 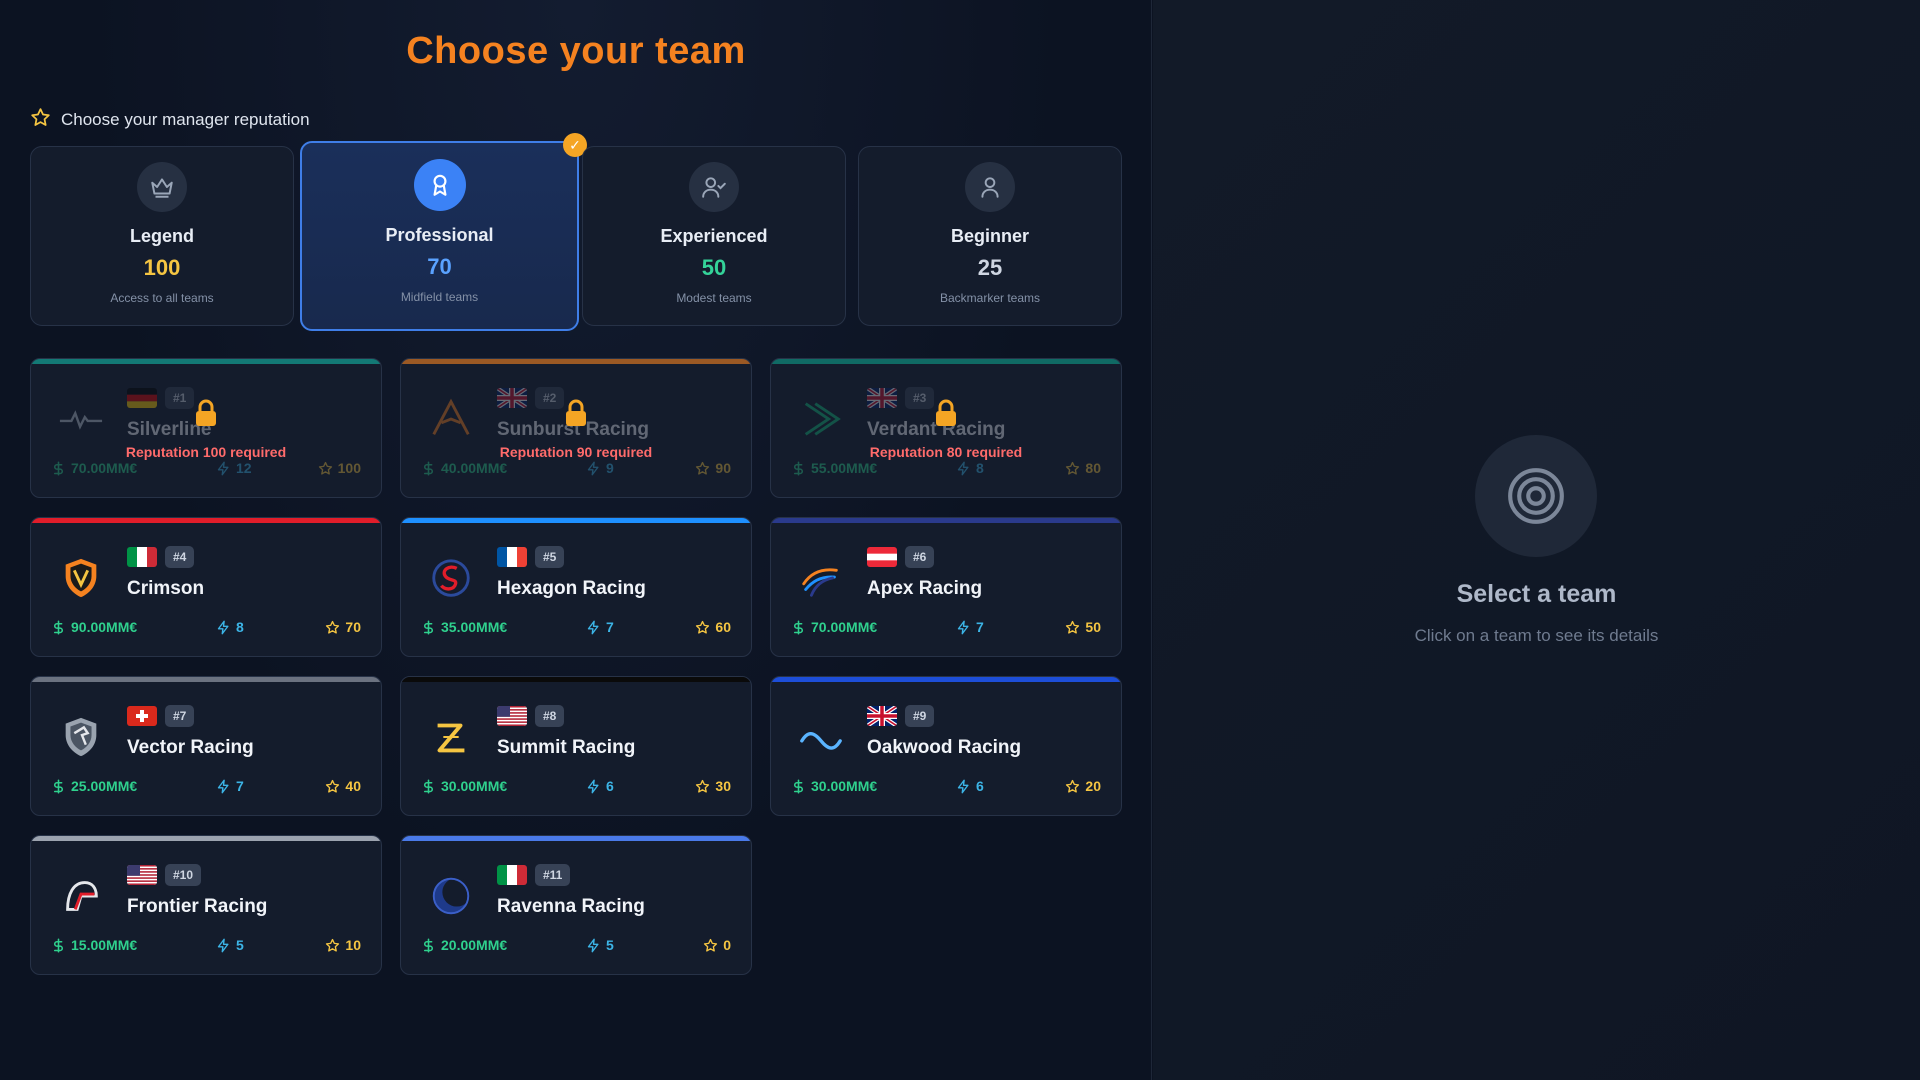 What do you see at coordinates (234, 468) in the screenshot?
I see `team-power: 12` at bounding box center [234, 468].